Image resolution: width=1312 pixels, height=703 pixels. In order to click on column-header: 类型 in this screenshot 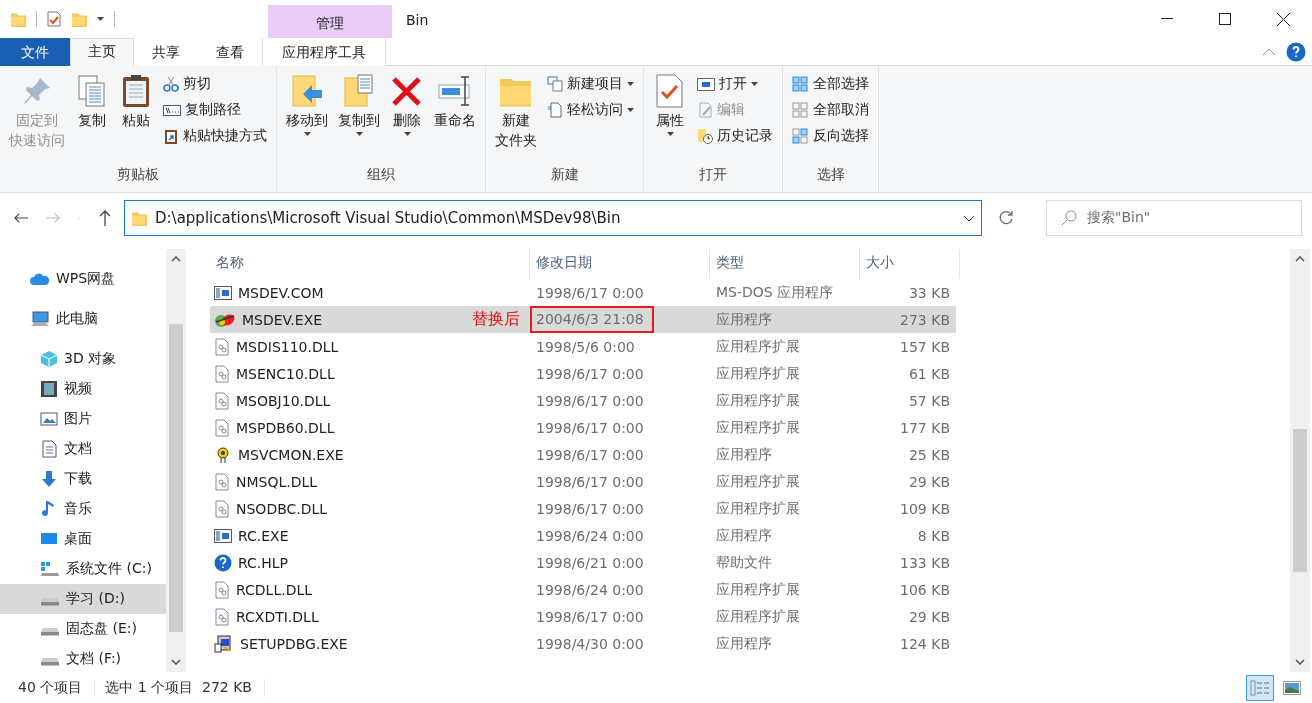, I will do `click(785, 264)`.